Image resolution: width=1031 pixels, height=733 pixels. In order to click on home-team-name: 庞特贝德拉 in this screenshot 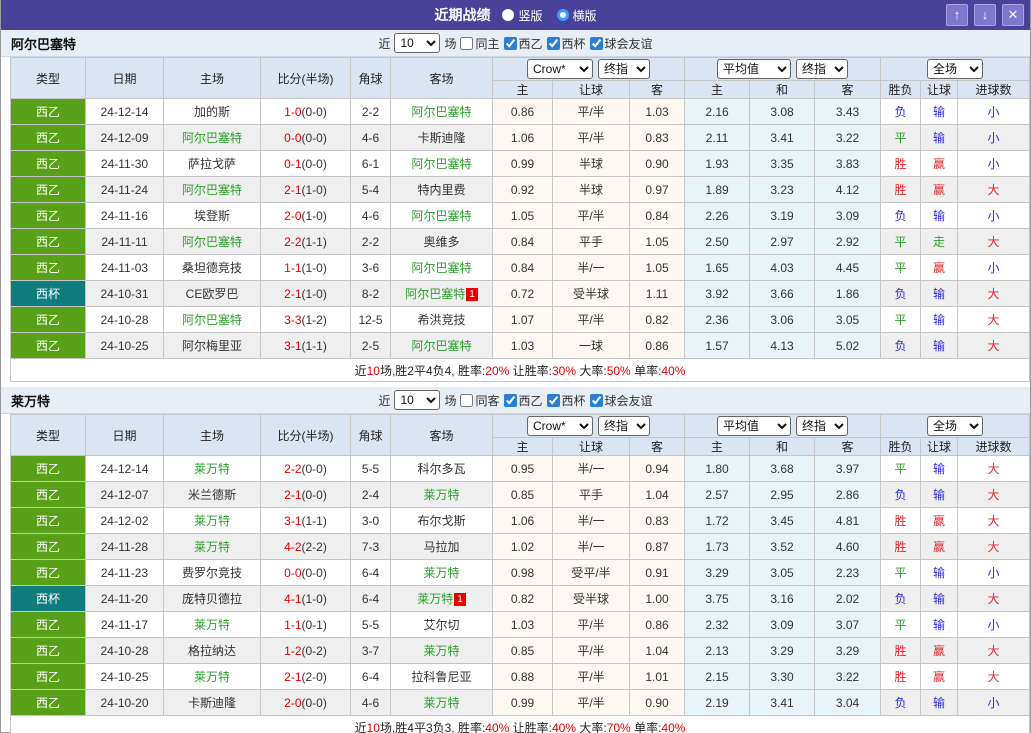, I will do `click(212, 599)`.